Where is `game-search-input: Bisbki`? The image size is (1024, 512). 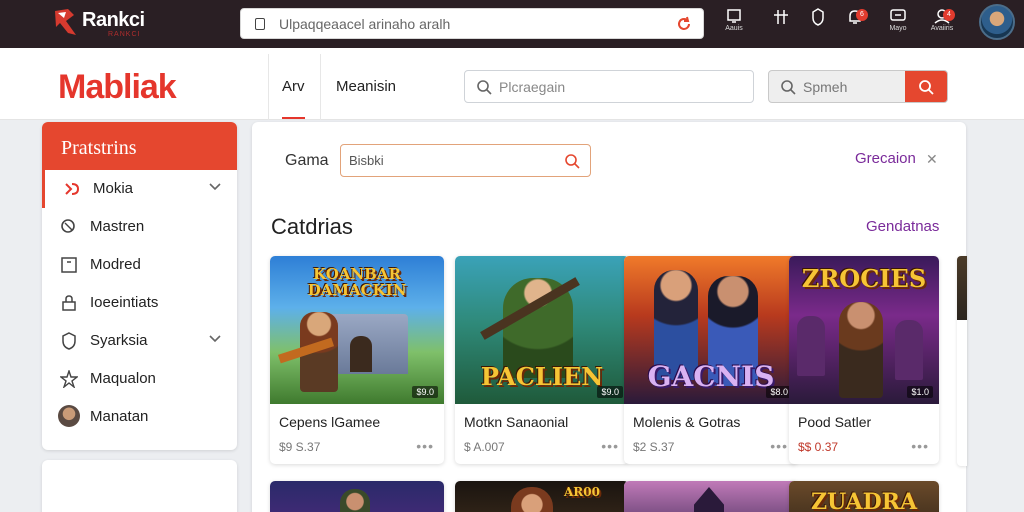 game-search-input: Bisbki is located at coordinates (465, 160).